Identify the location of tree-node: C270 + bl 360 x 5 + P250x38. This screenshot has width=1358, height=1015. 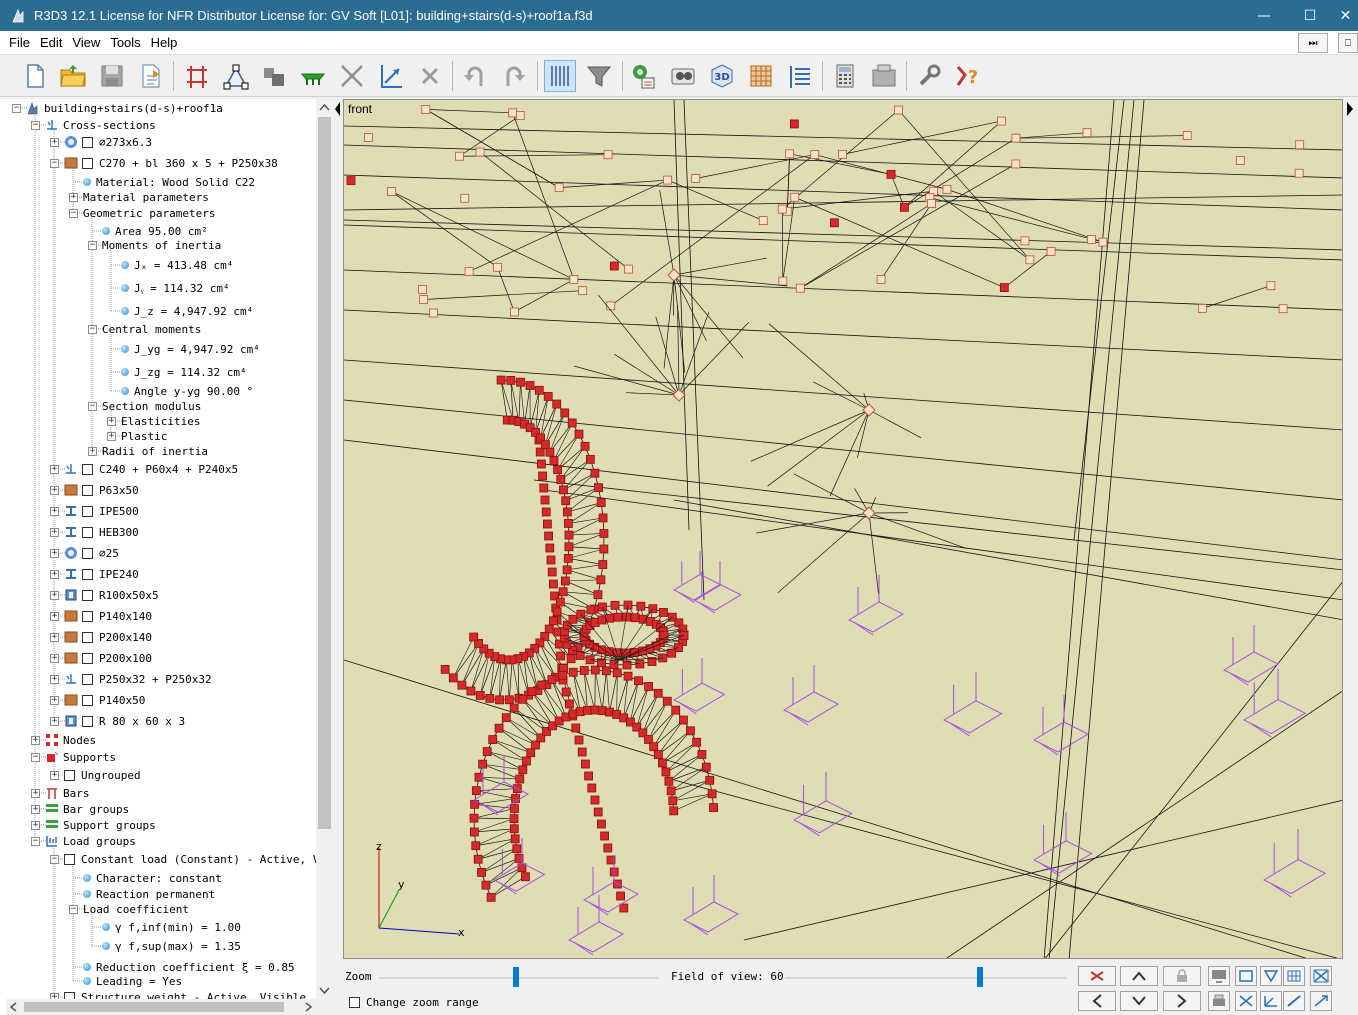
(171, 163).